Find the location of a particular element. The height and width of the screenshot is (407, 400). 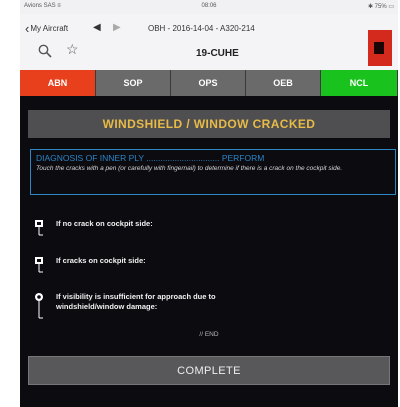

tab-sop: SOP is located at coordinates (133, 83).